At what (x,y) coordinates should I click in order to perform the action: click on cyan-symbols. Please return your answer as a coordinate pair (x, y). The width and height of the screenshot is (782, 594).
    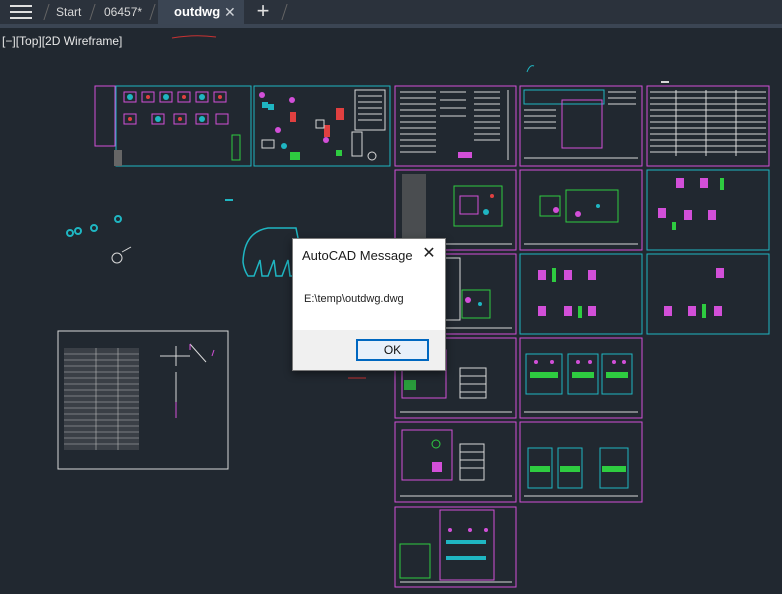
    Looking at the image, I should click on (149, 218).